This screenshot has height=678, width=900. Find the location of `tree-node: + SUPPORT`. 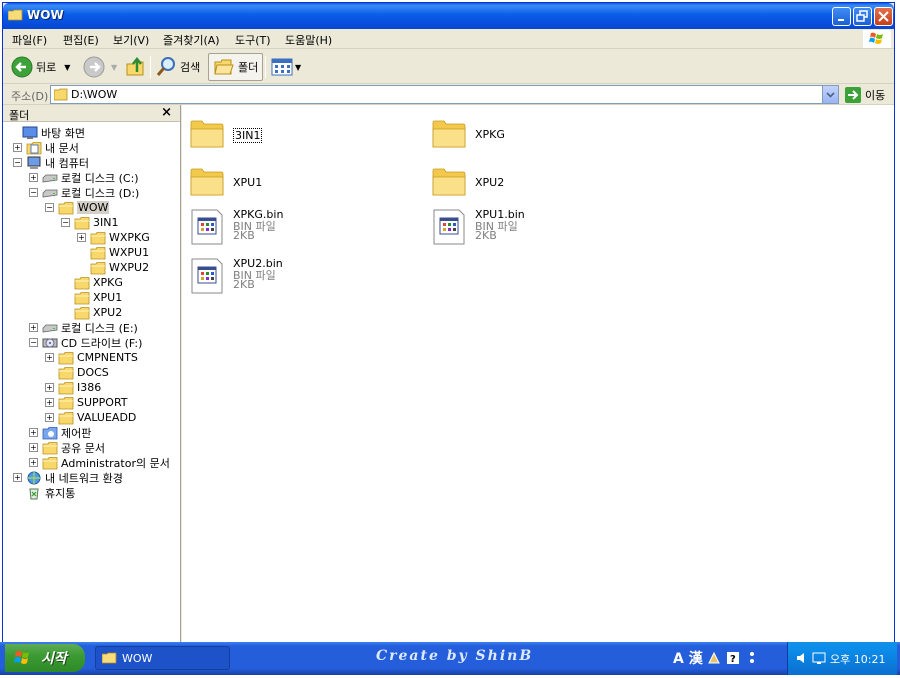

tree-node: + SUPPORT is located at coordinates (86, 402).